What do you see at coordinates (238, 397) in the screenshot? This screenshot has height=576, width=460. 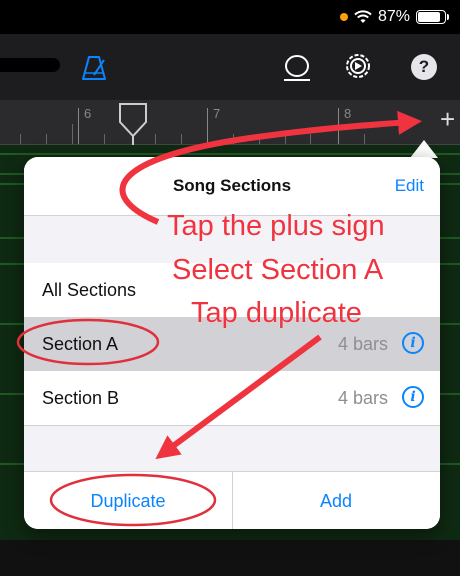 I see `arrow-to-duplicate` at bounding box center [238, 397].